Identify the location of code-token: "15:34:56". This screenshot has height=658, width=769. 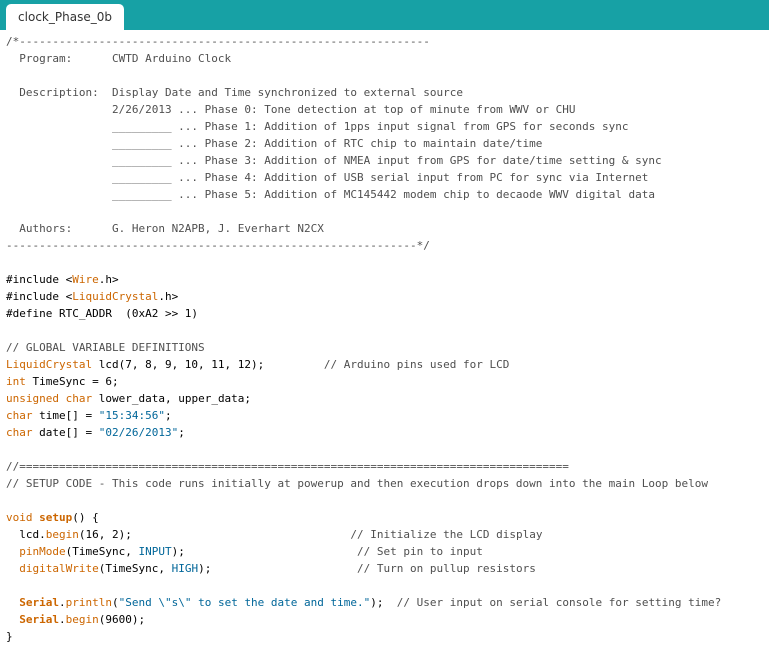
(131, 415).